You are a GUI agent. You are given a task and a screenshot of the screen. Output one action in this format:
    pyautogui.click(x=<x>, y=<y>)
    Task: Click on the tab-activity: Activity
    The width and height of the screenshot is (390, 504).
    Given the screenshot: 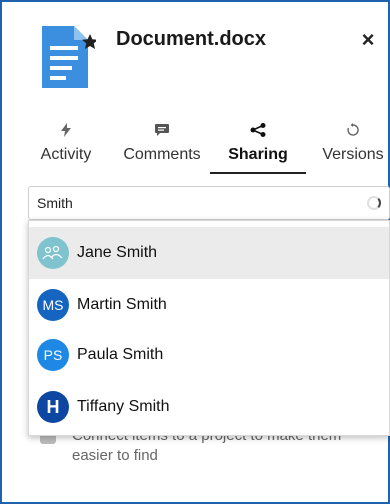 What is the action you would take?
    pyautogui.click(x=66, y=148)
    